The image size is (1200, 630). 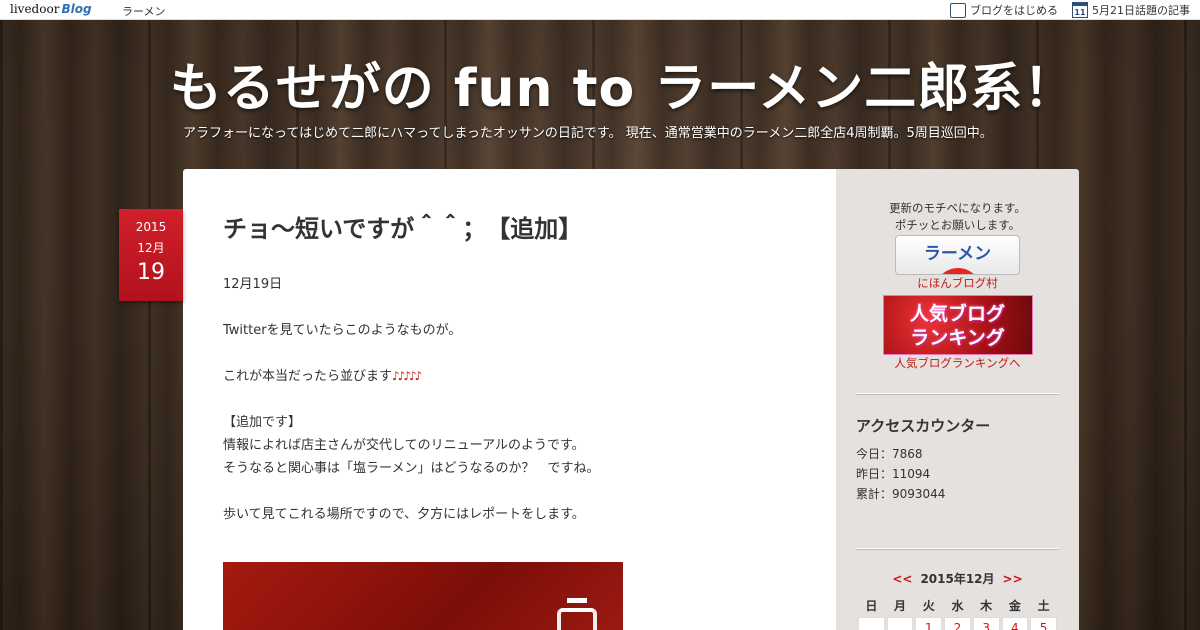 I want to click on access-counter: 今日：7868 昨日：11094 累計：9093044, so click(x=957, y=474).